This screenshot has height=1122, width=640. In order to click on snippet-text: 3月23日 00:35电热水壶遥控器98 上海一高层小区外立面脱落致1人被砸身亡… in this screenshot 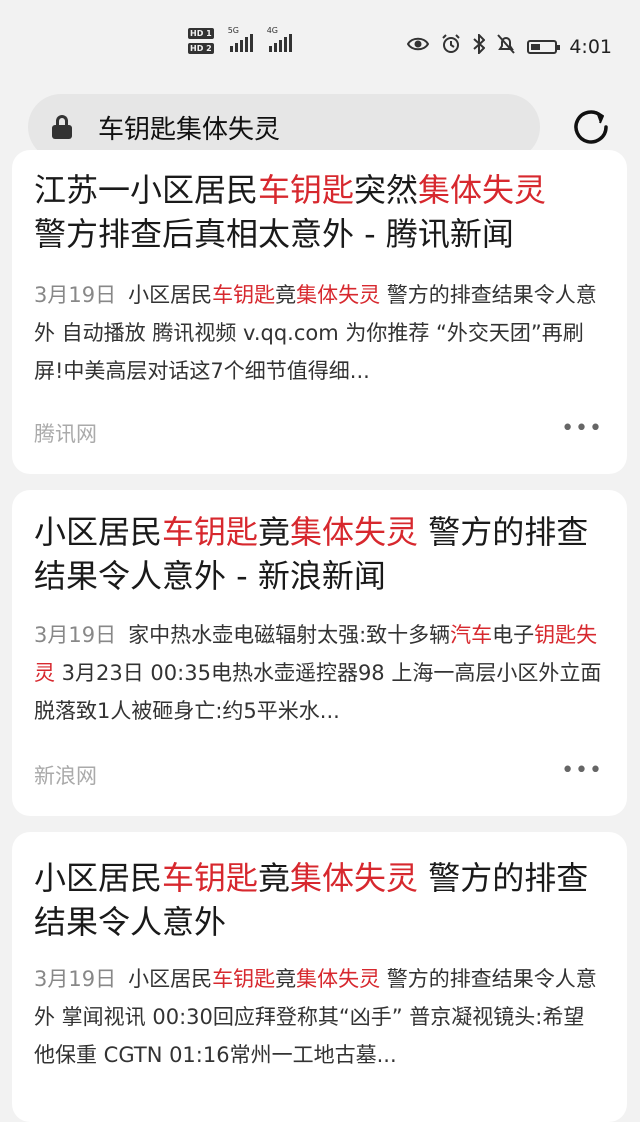, I will do `click(318, 692)`.